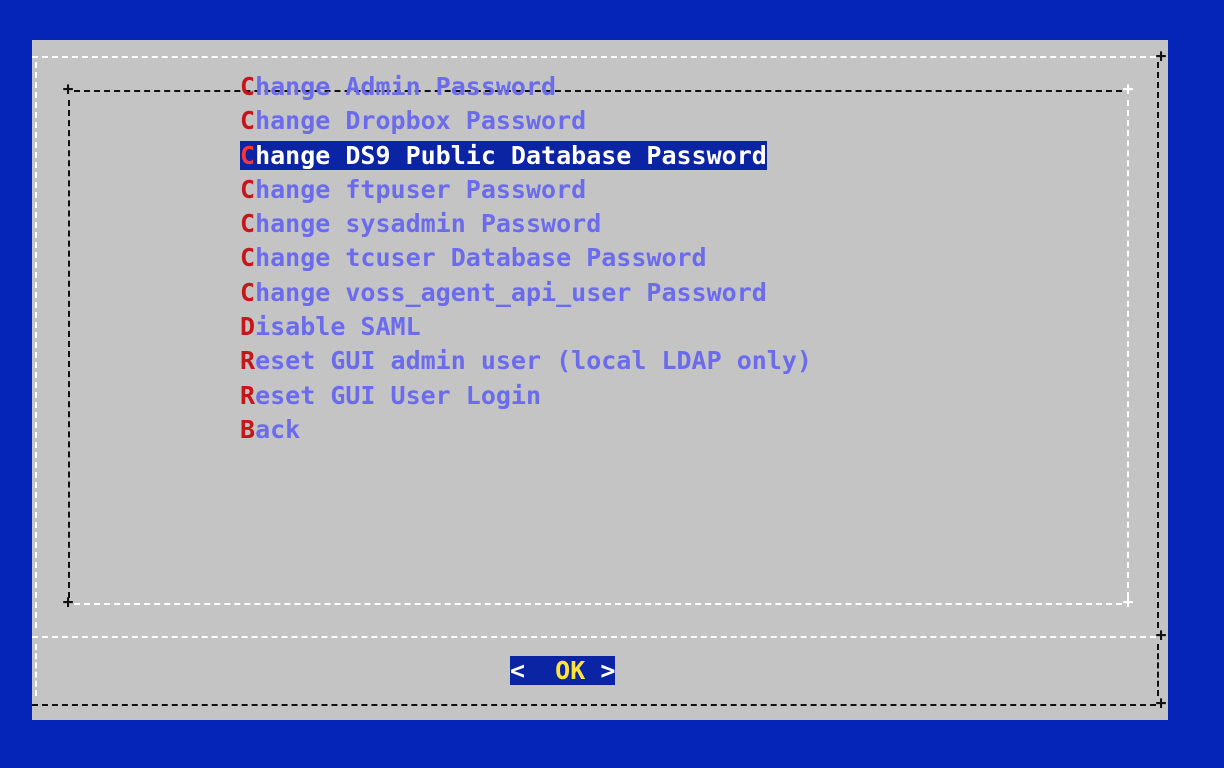  I want to click on menu-item-back: Back, so click(526, 430).